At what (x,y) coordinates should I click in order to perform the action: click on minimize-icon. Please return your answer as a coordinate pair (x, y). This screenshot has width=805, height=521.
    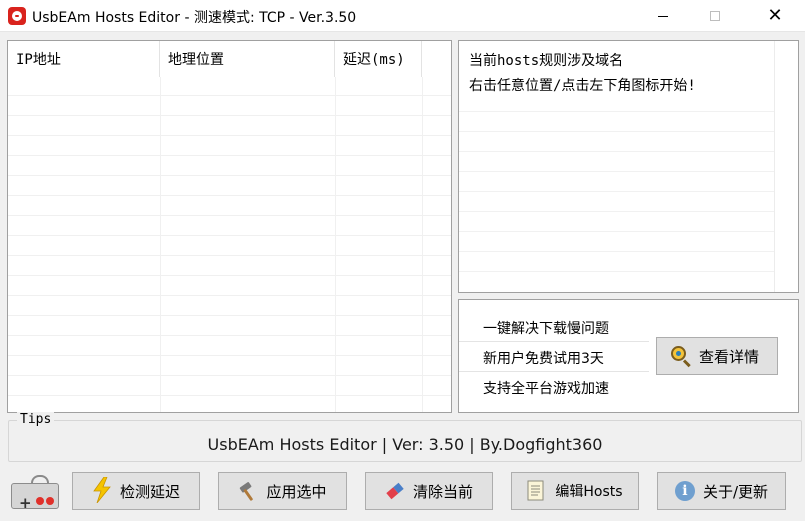
    Looking at the image, I should click on (663, 16).